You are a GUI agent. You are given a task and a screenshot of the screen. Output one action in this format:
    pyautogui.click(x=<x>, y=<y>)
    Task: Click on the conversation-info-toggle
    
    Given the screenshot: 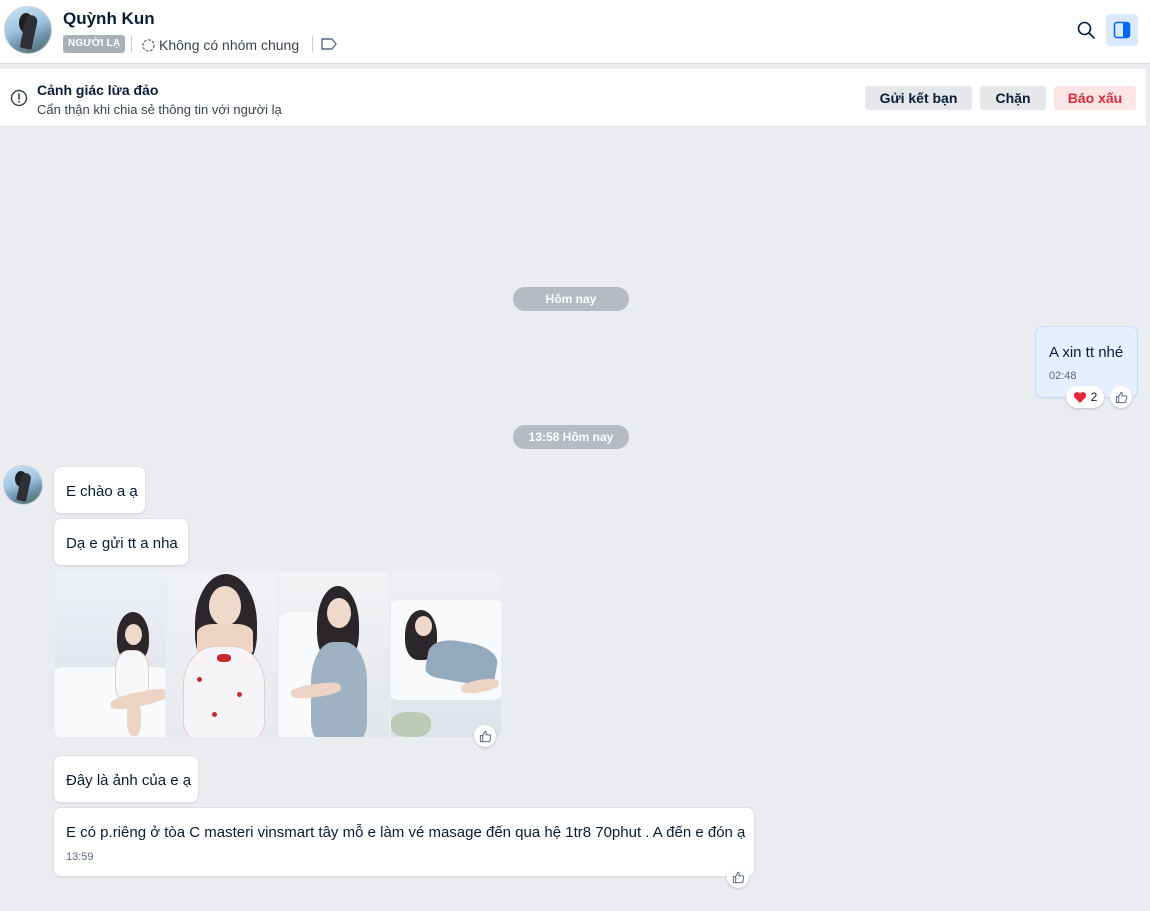 What is the action you would take?
    pyautogui.click(x=1122, y=30)
    